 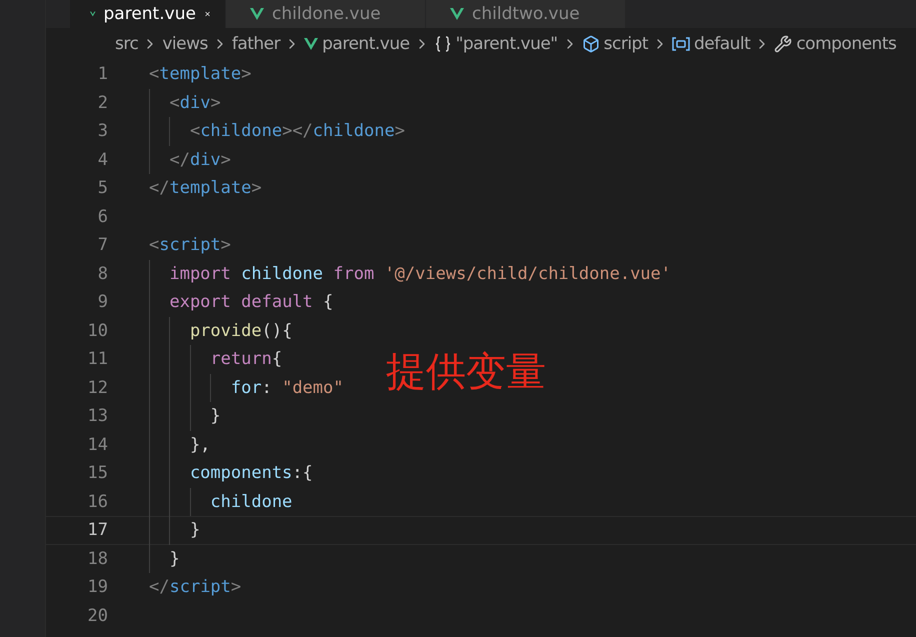 What do you see at coordinates (711, 44) in the screenshot?
I see `breadcrumb-item: default` at bounding box center [711, 44].